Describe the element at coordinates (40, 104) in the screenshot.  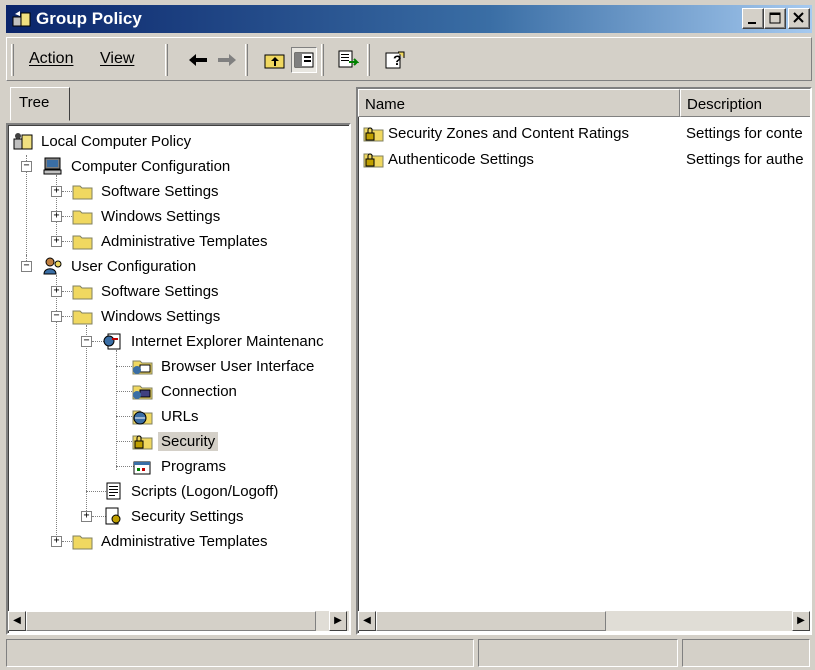
I see `tab-tree: Tree` at that location.